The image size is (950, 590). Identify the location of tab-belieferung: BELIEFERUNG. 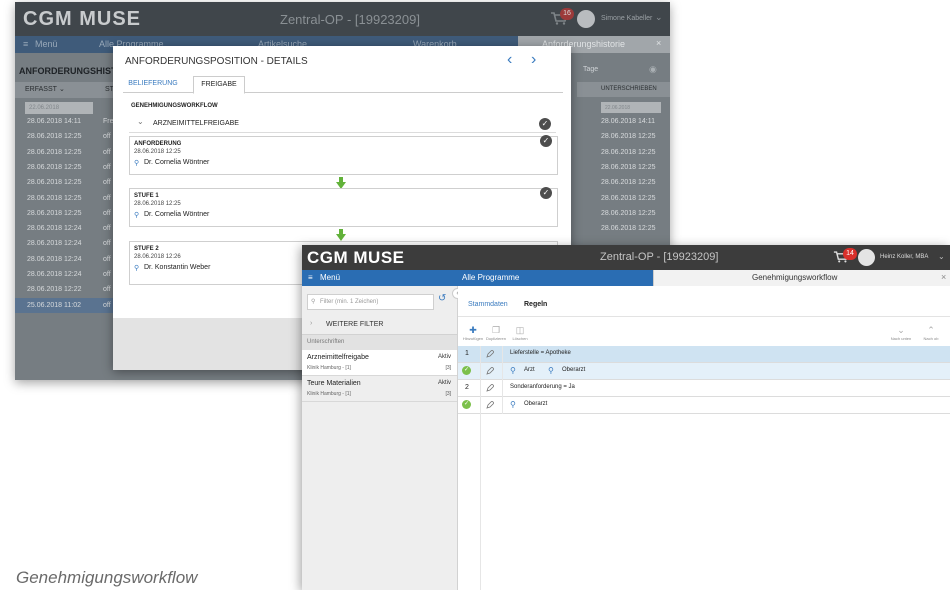
(153, 84).